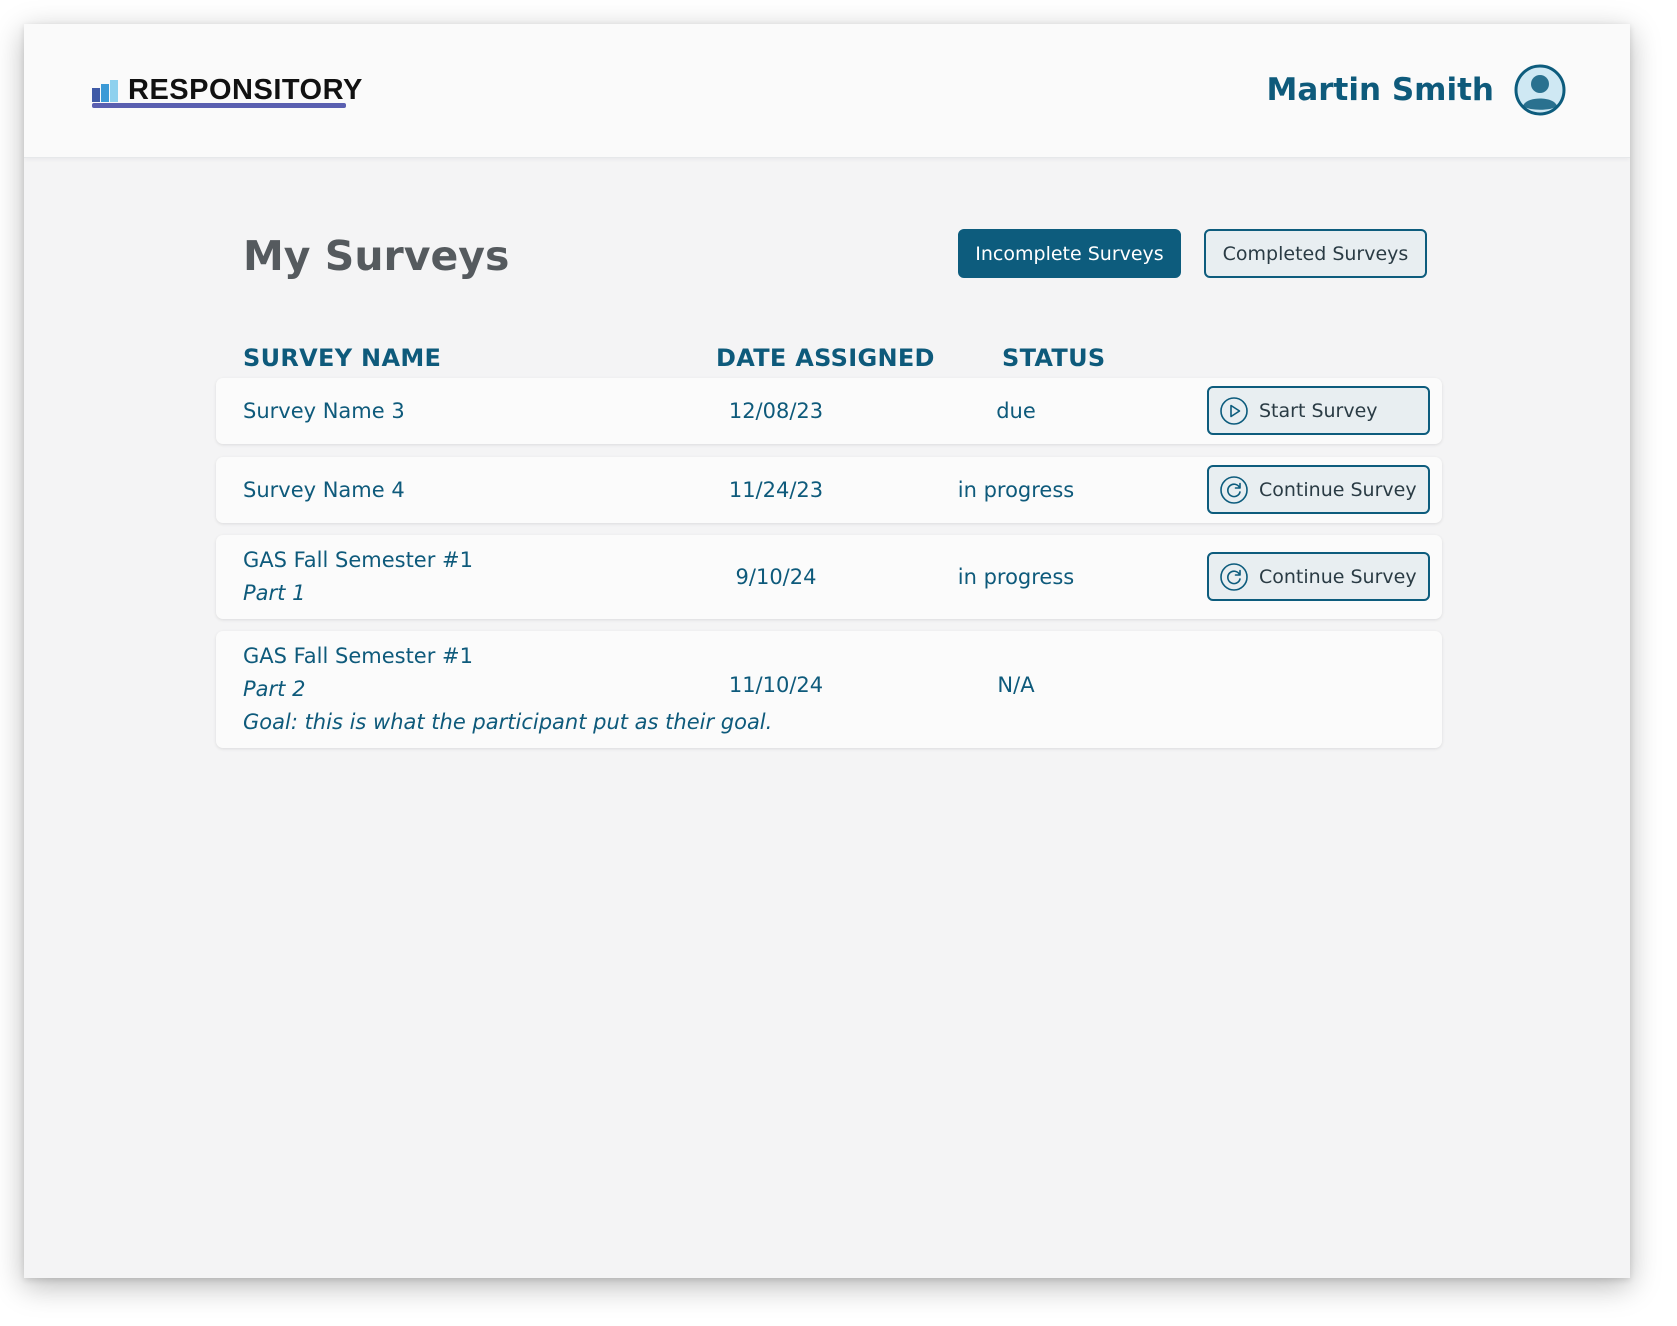 This screenshot has height=1326, width=1677. Describe the element at coordinates (776, 577) in the screenshot. I see `date-assigned: 9/10/24` at that location.